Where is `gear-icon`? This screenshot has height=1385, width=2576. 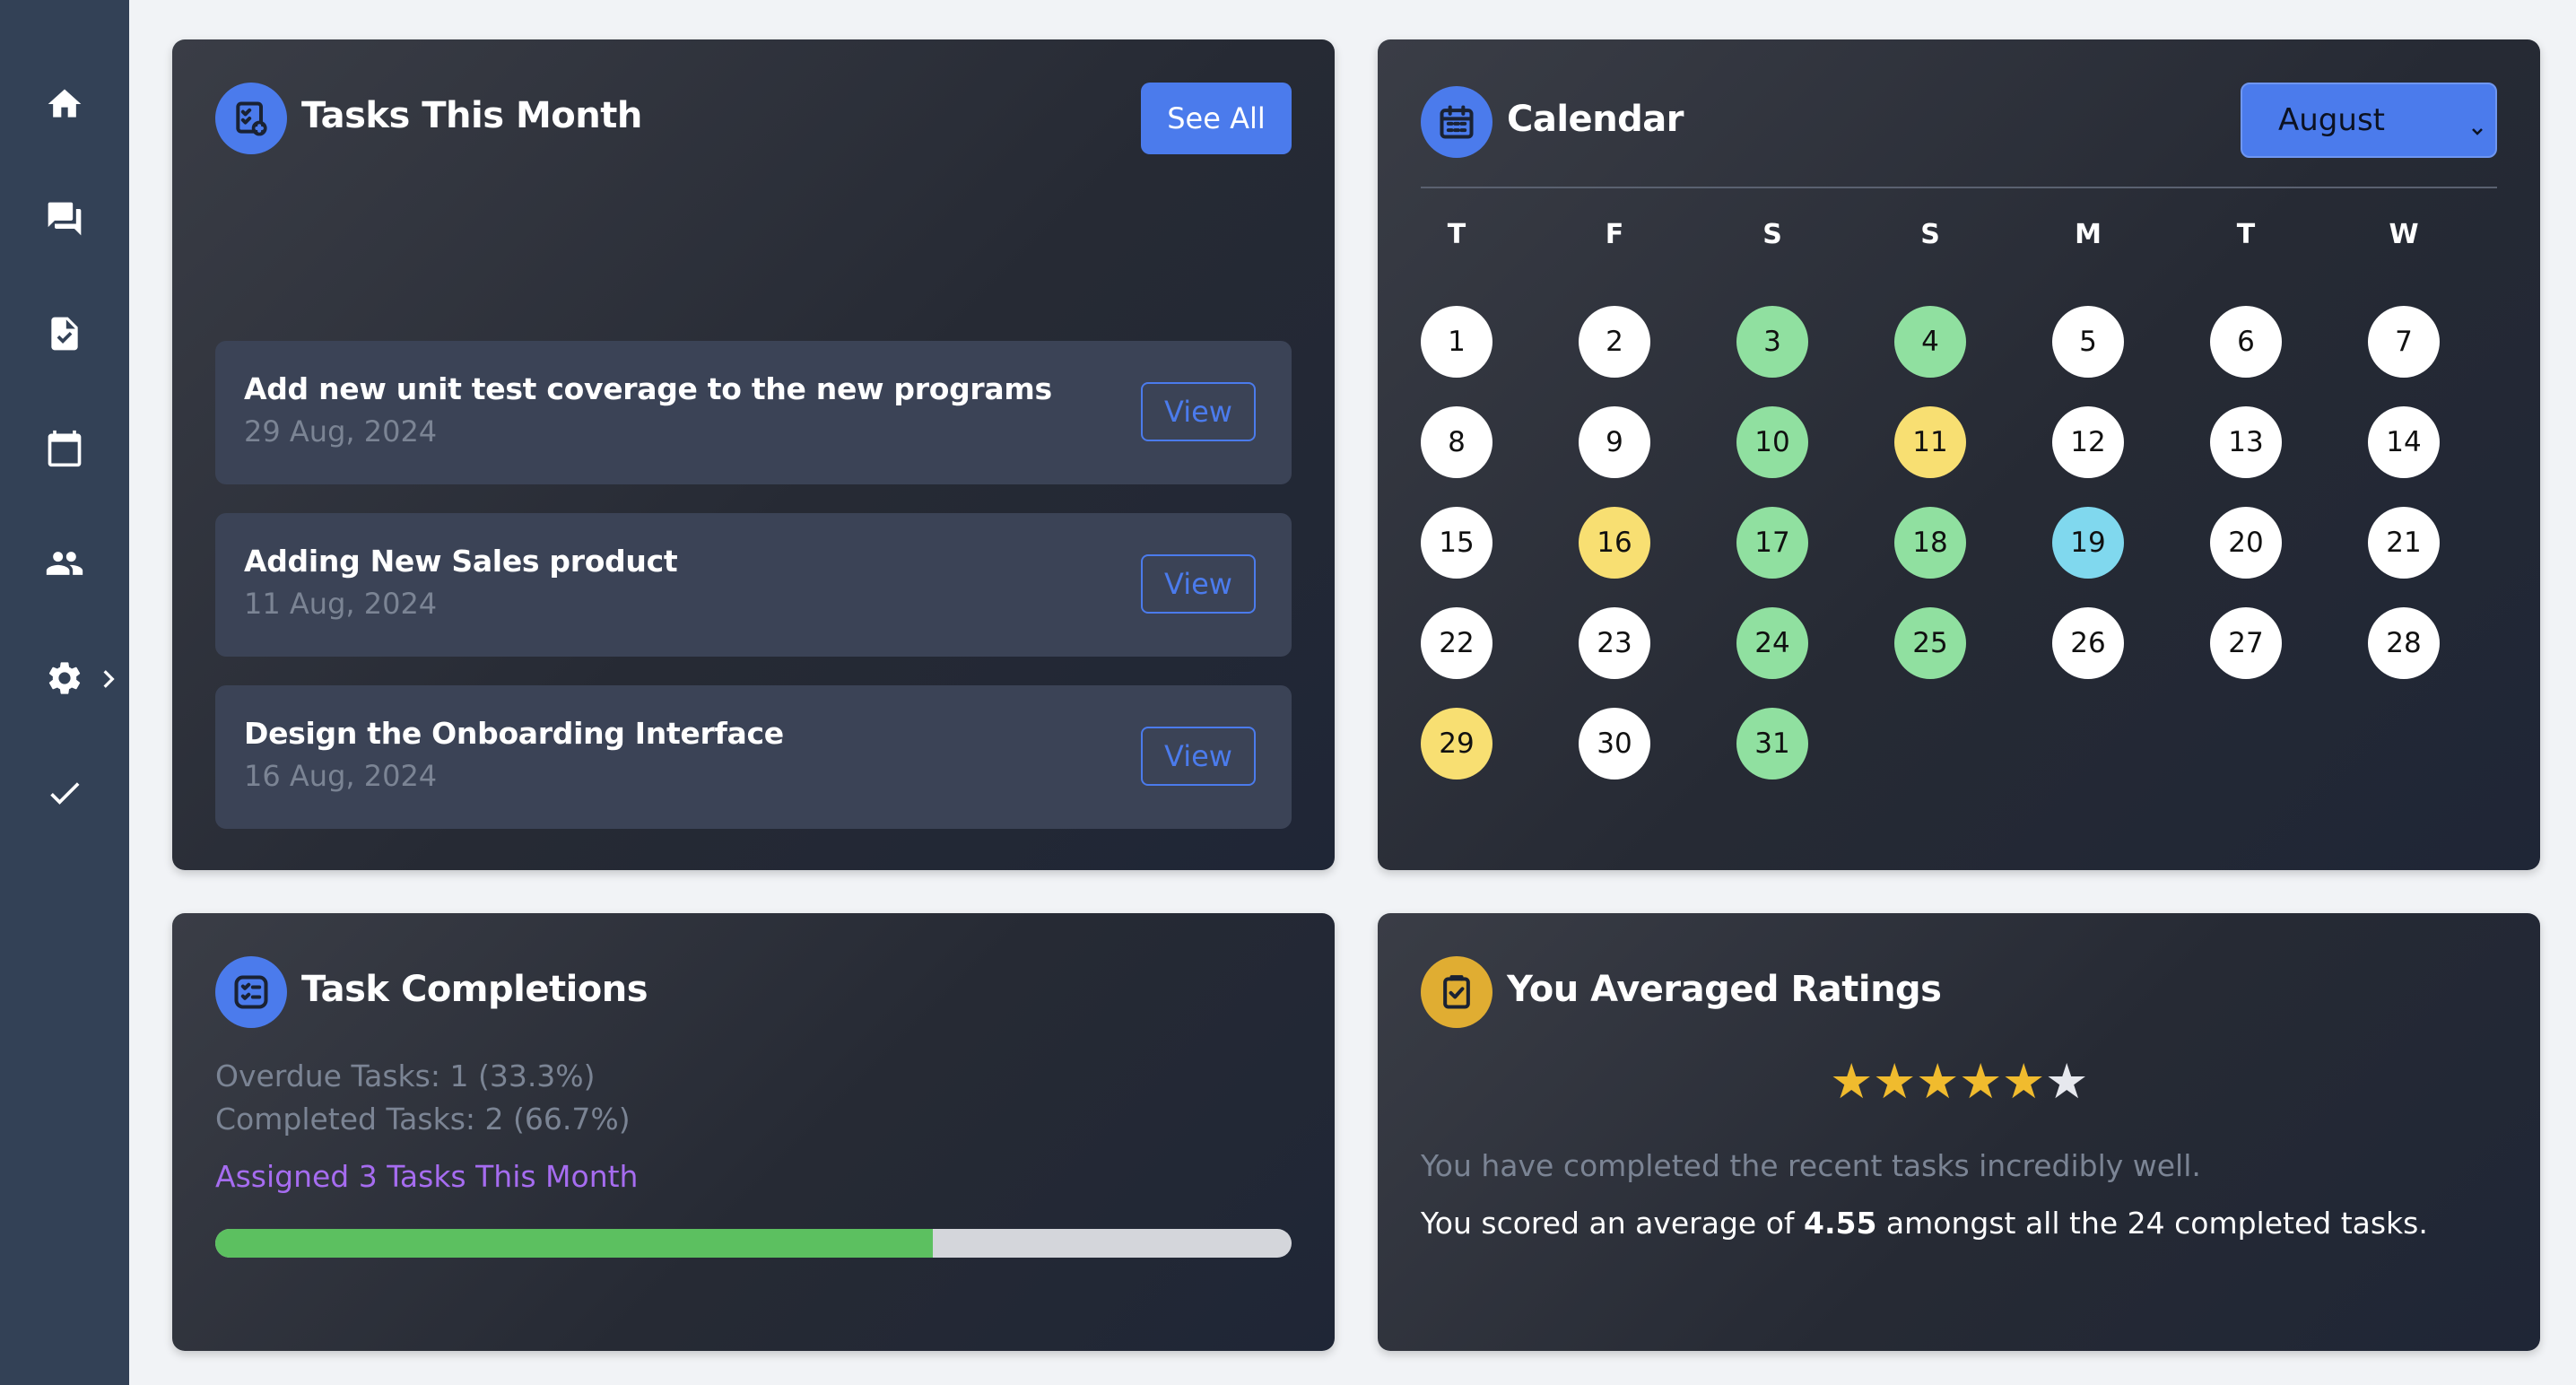
gear-icon is located at coordinates (64, 678).